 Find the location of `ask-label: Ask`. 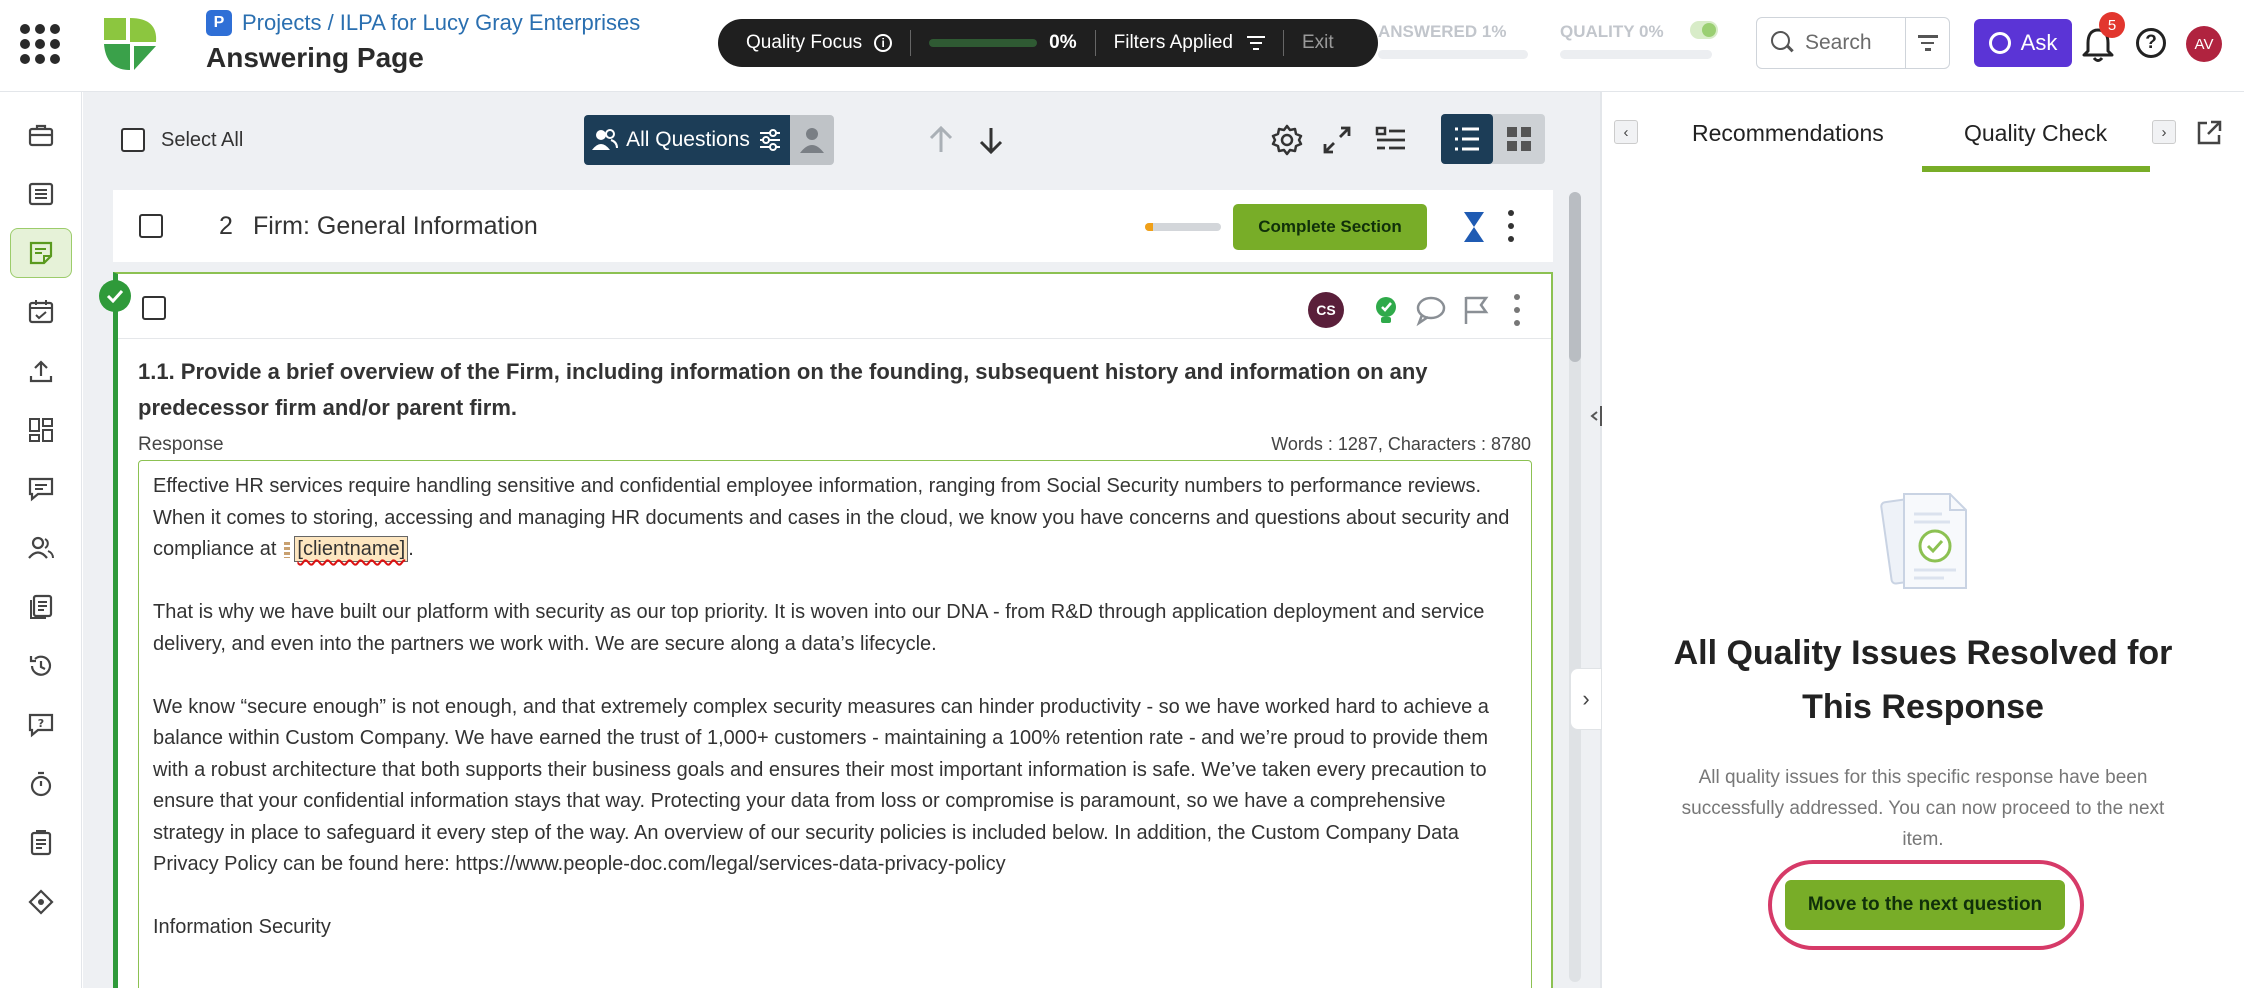

ask-label: Ask is located at coordinates (2039, 42).